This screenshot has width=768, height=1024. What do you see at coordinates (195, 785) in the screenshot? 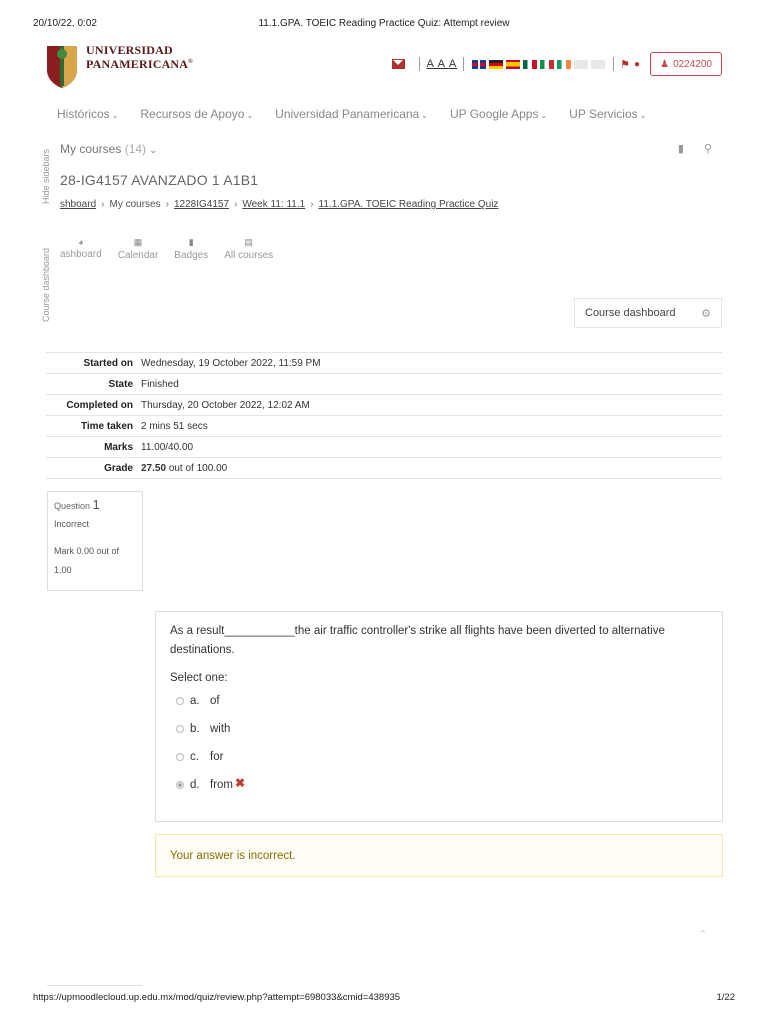
I see `option-letter: d.` at bounding box center [195, 785].